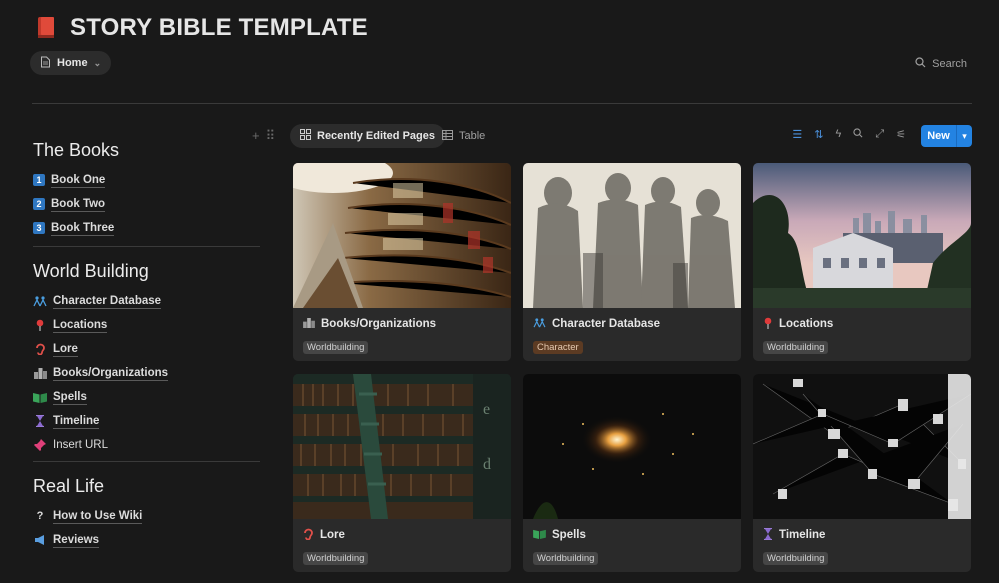  I want to click on number-two-icon: 2, so click(39, 204).